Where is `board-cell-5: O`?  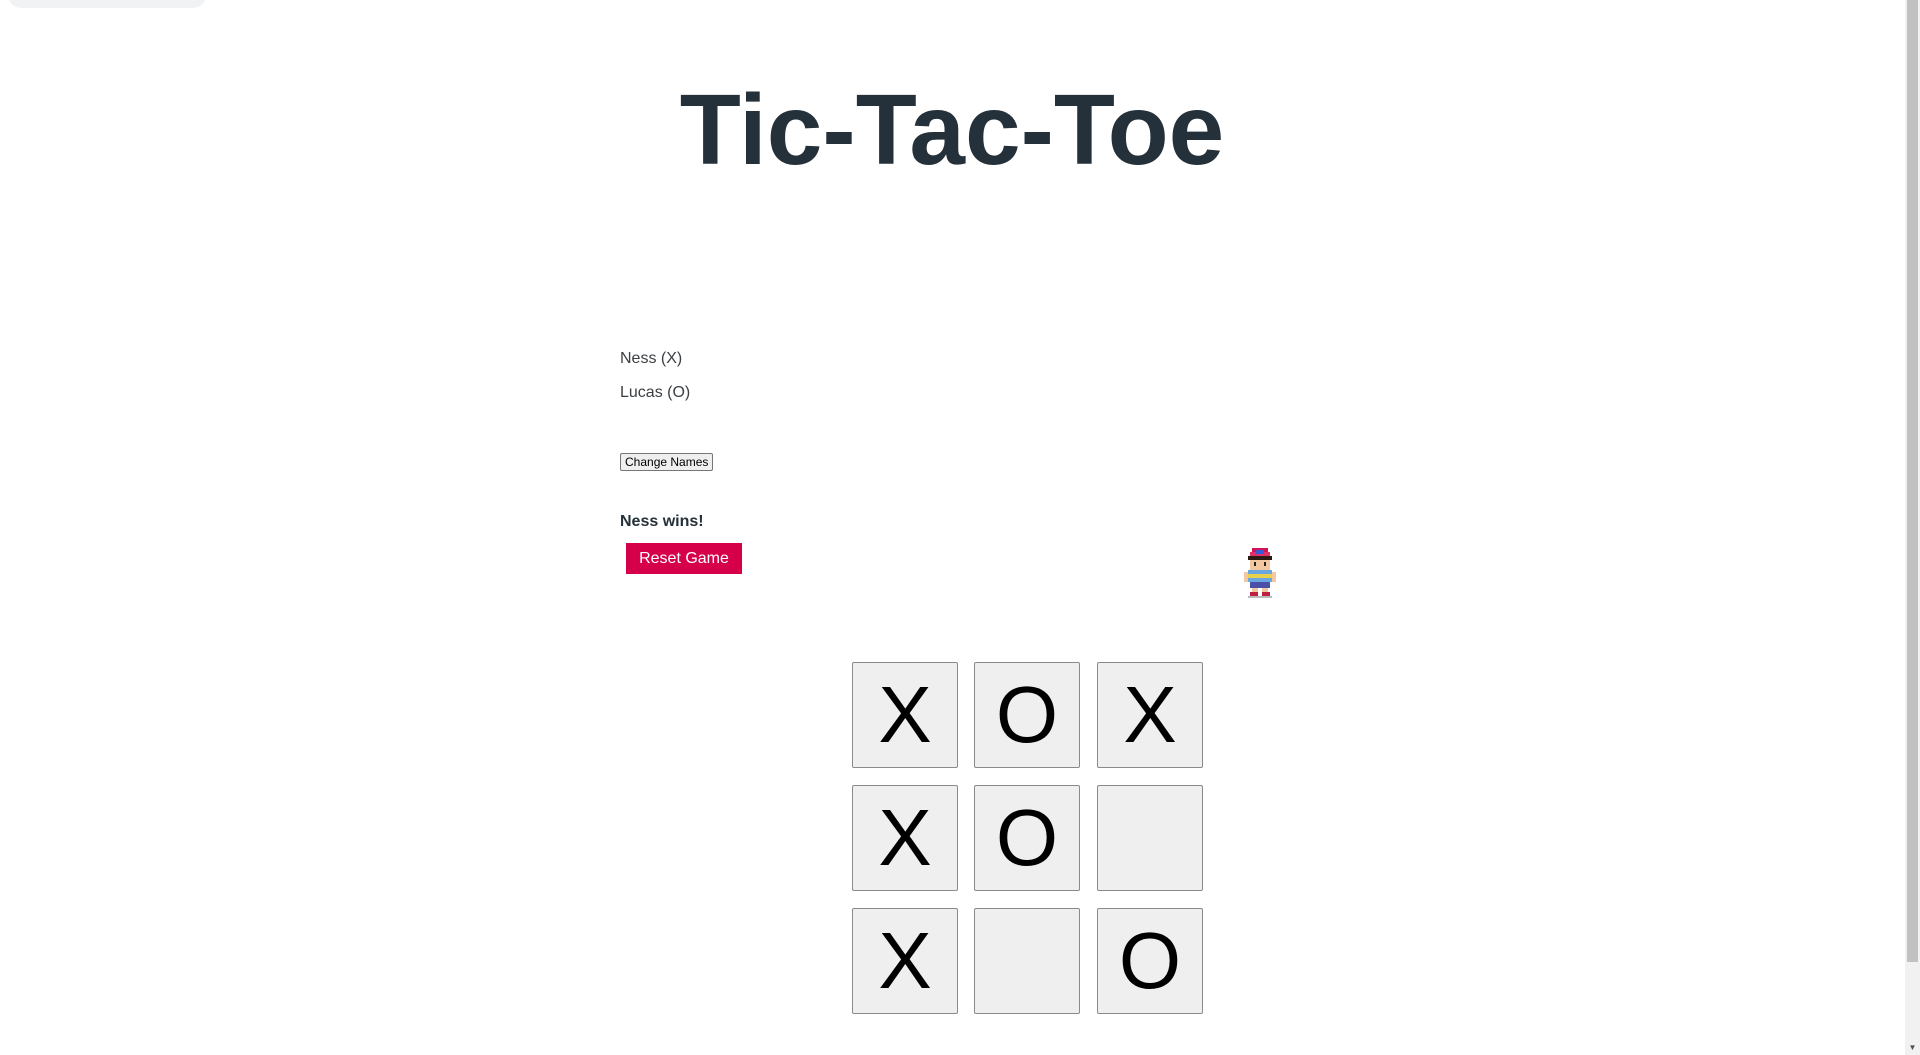
board-cell-5: O is located at coordinates (1027, 838).